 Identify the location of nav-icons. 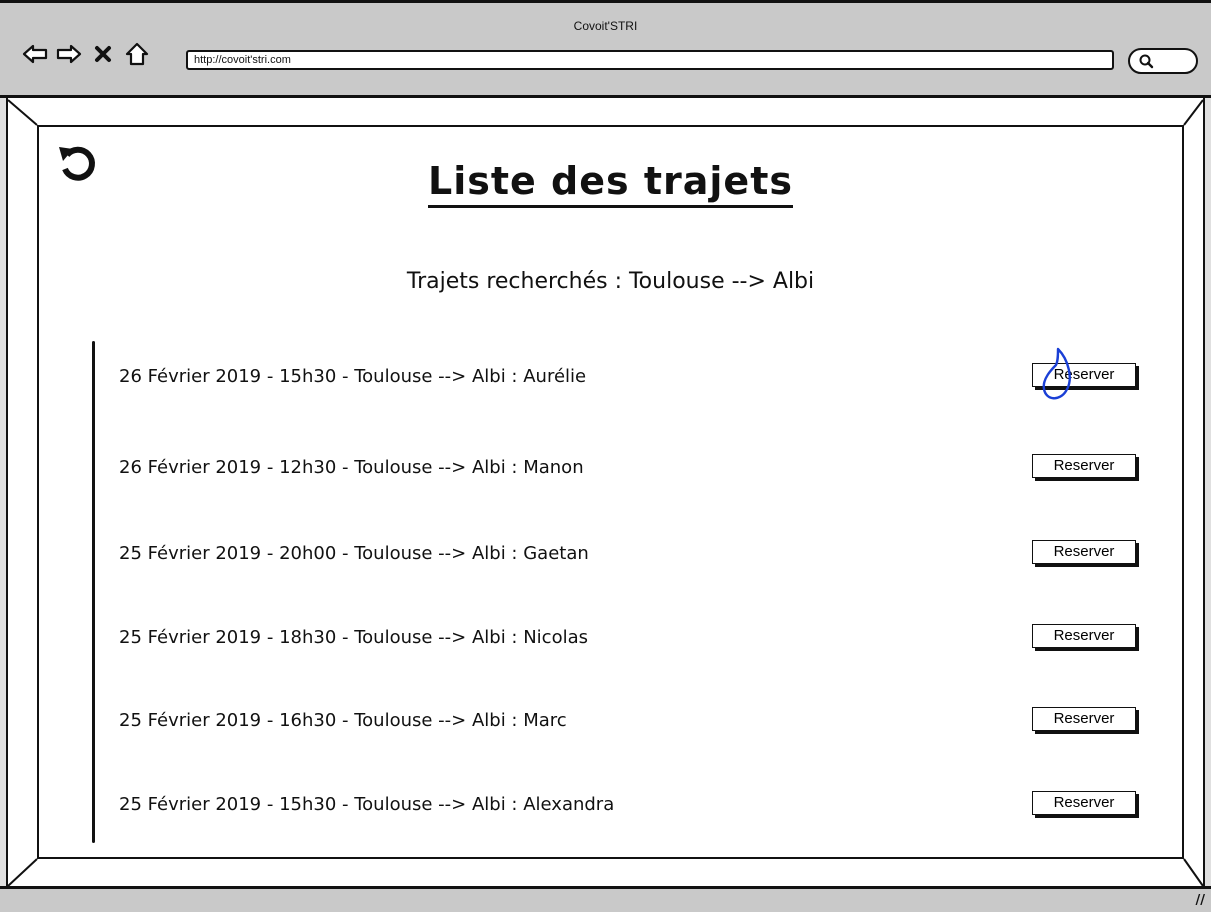
(86, 54).